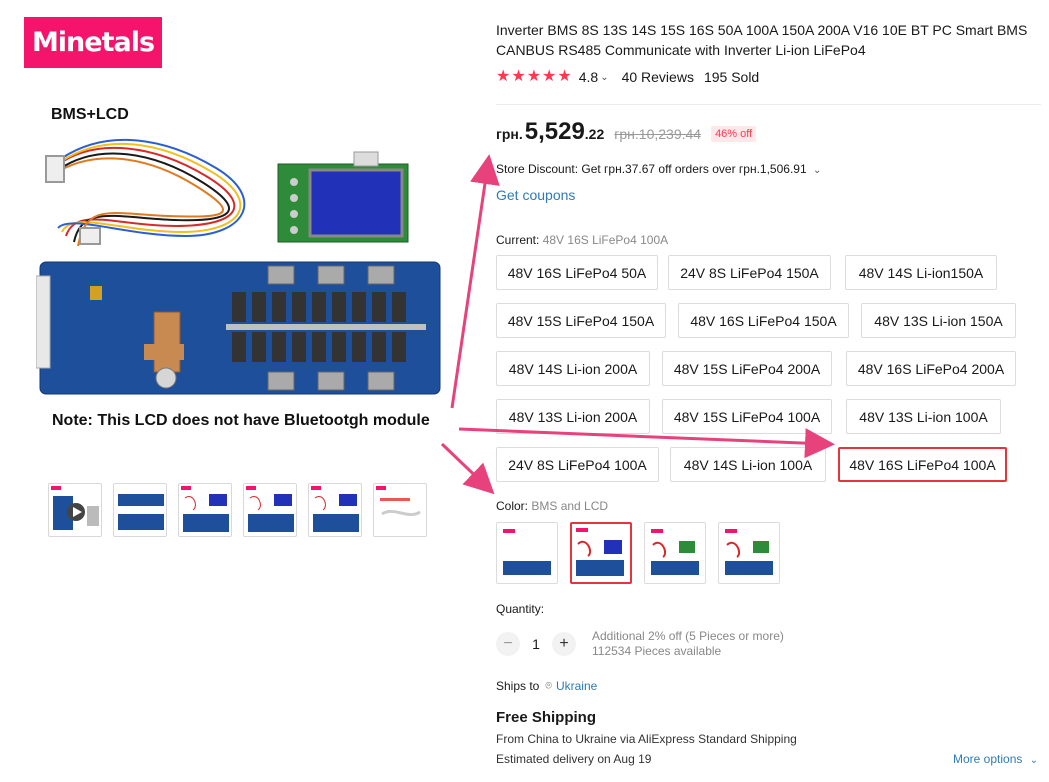 This screenshot has height=782, width=1049. What do you see at coordinates (518, 686) in the screenshot?
I see `ships-to-label: Ships to` at bounding box center [518, 686].